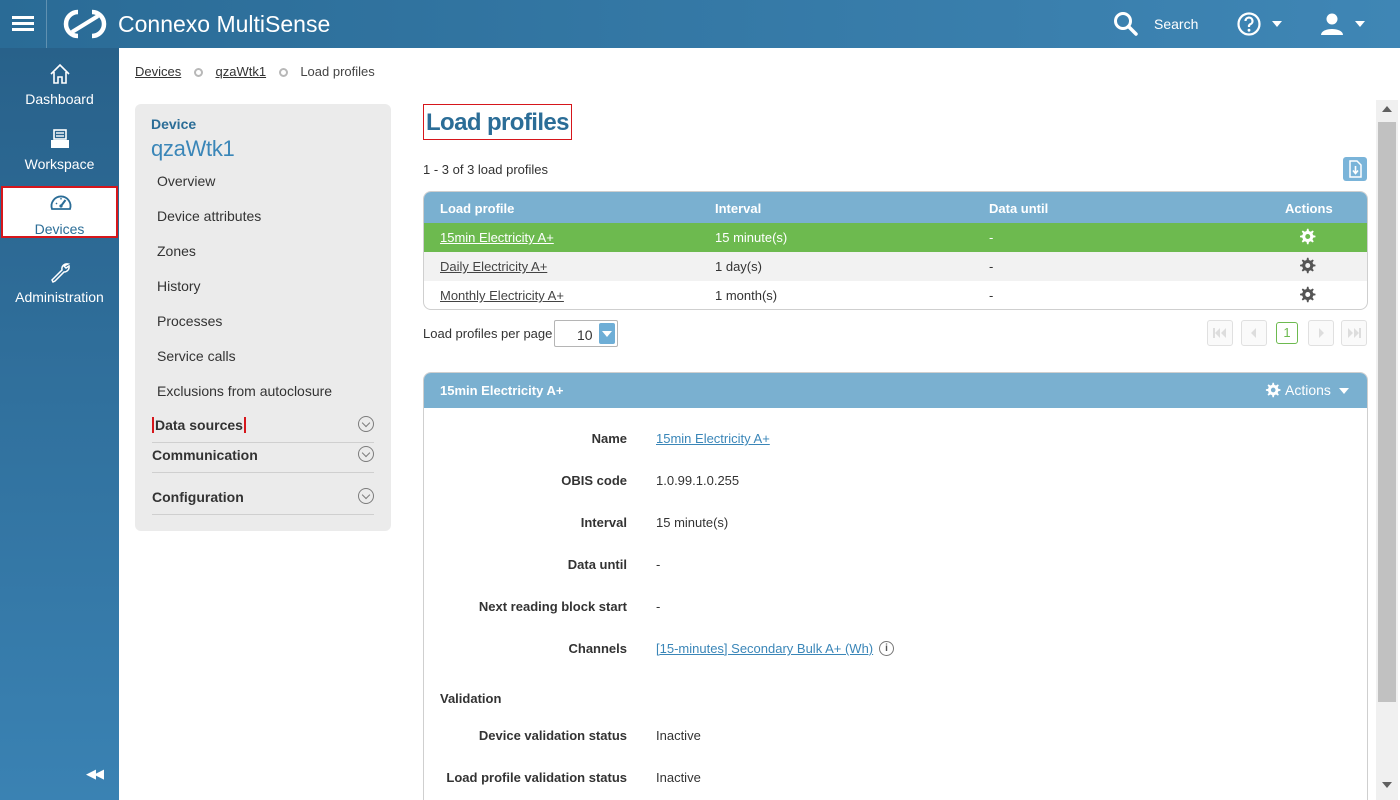  I want to click on load-profile-link: 15min Electricity A+, so click(497, 237).